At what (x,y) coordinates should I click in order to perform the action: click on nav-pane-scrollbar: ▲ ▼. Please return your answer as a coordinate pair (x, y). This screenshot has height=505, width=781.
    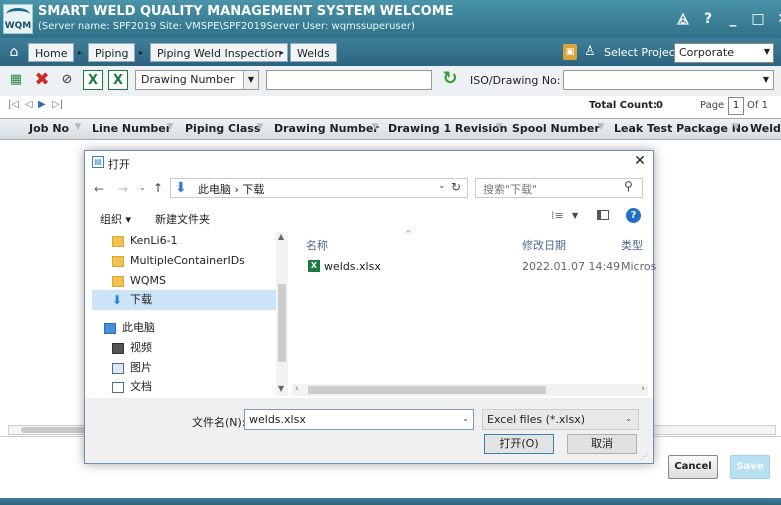
    Looking at the image, I should click on (282, 314).